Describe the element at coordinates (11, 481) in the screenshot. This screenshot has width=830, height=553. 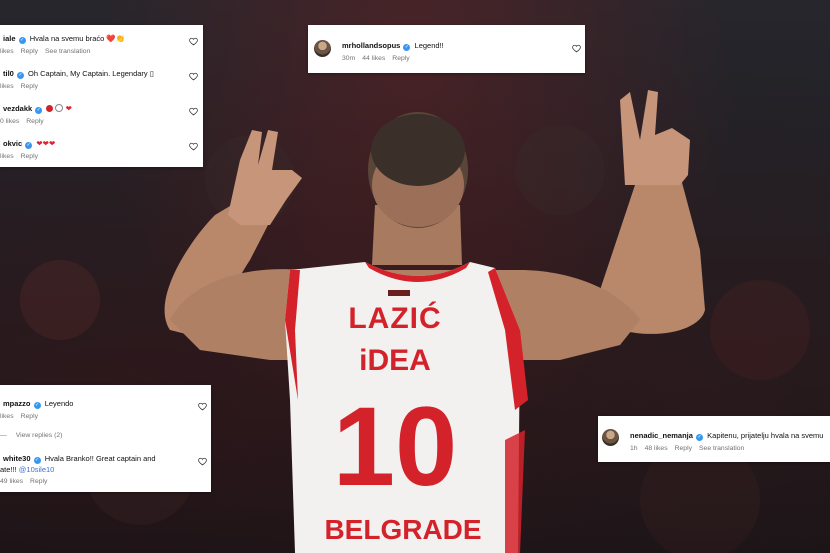
I see `likes-count: 49 likes` at that location.